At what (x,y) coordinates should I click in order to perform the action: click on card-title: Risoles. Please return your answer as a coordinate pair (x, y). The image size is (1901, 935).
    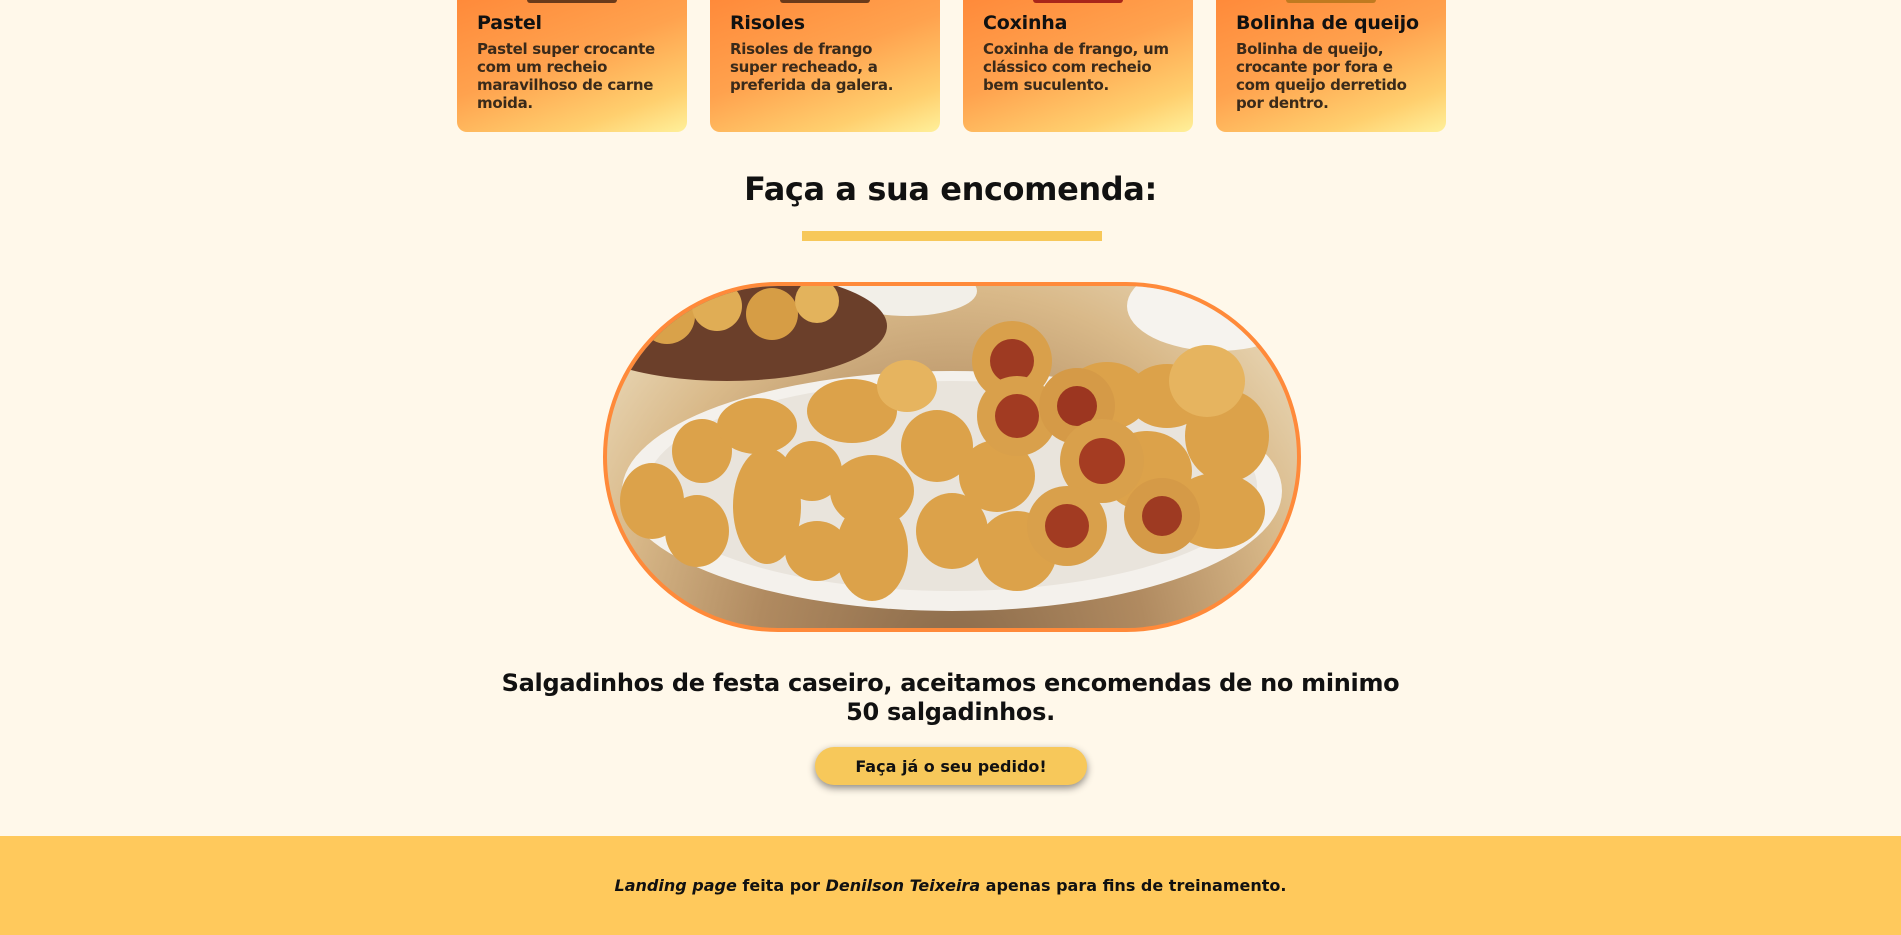
    Looking at the image, I should click on (767, 23).